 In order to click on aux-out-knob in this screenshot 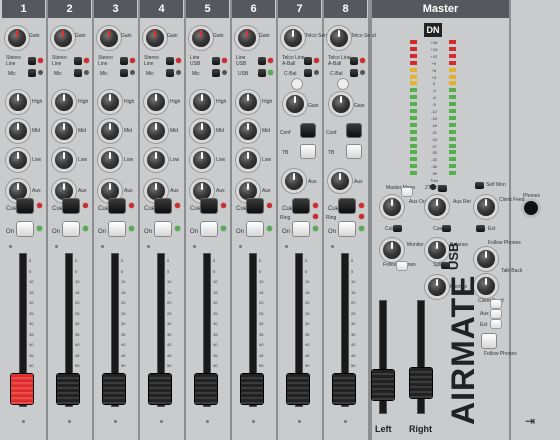, I will do `click(392, 207)`.